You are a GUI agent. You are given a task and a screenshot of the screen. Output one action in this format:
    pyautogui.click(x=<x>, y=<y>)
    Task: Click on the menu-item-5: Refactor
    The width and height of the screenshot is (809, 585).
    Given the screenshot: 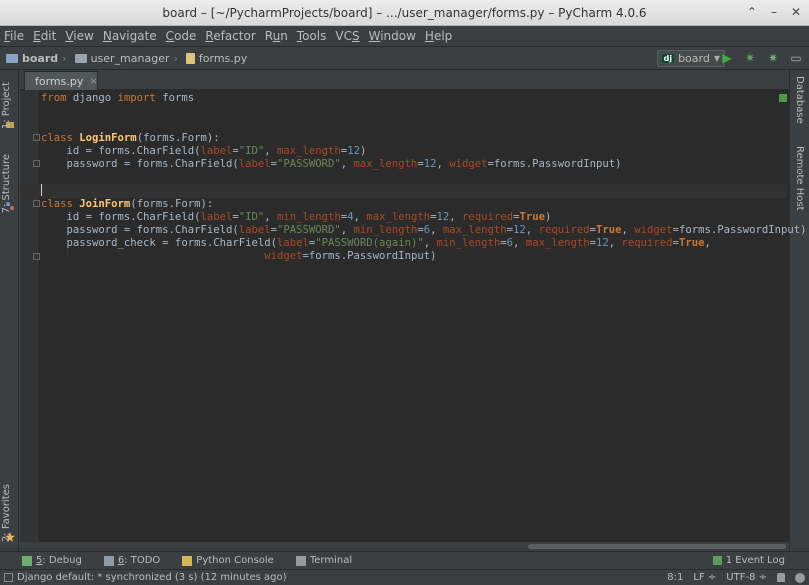 What is the action you would take?
    pyautogui.click(x=230, y=36)
    